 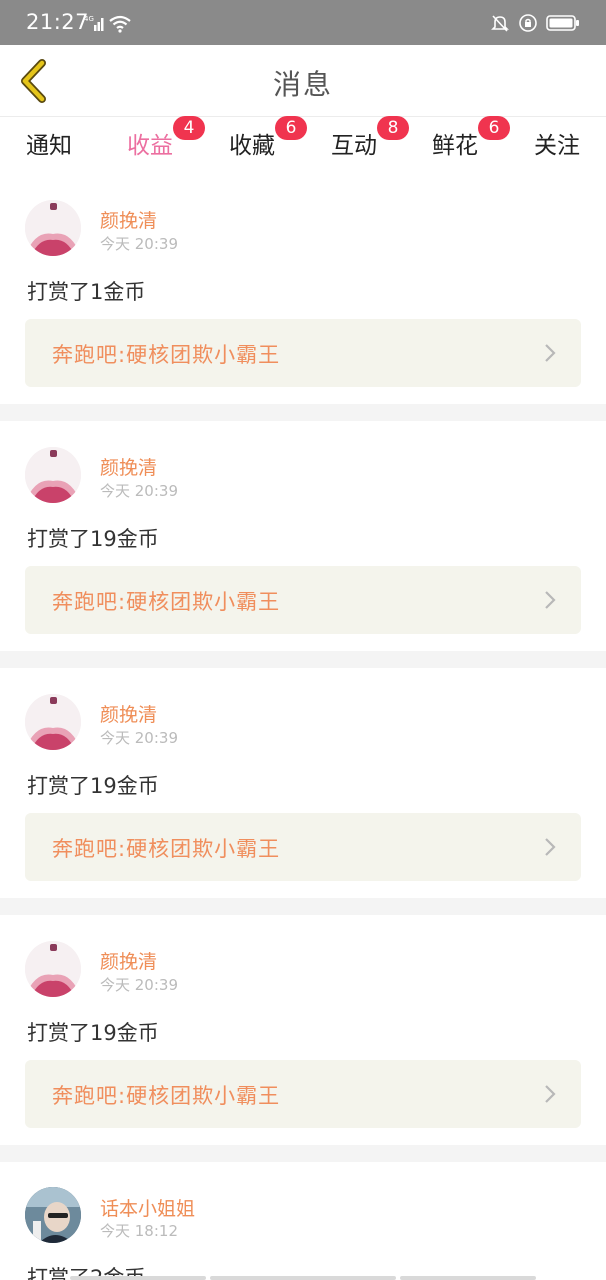 What do you see at coordinates (562, 23) in the screenshot?
I see `battery-icon` at bounding box center [562, 23].